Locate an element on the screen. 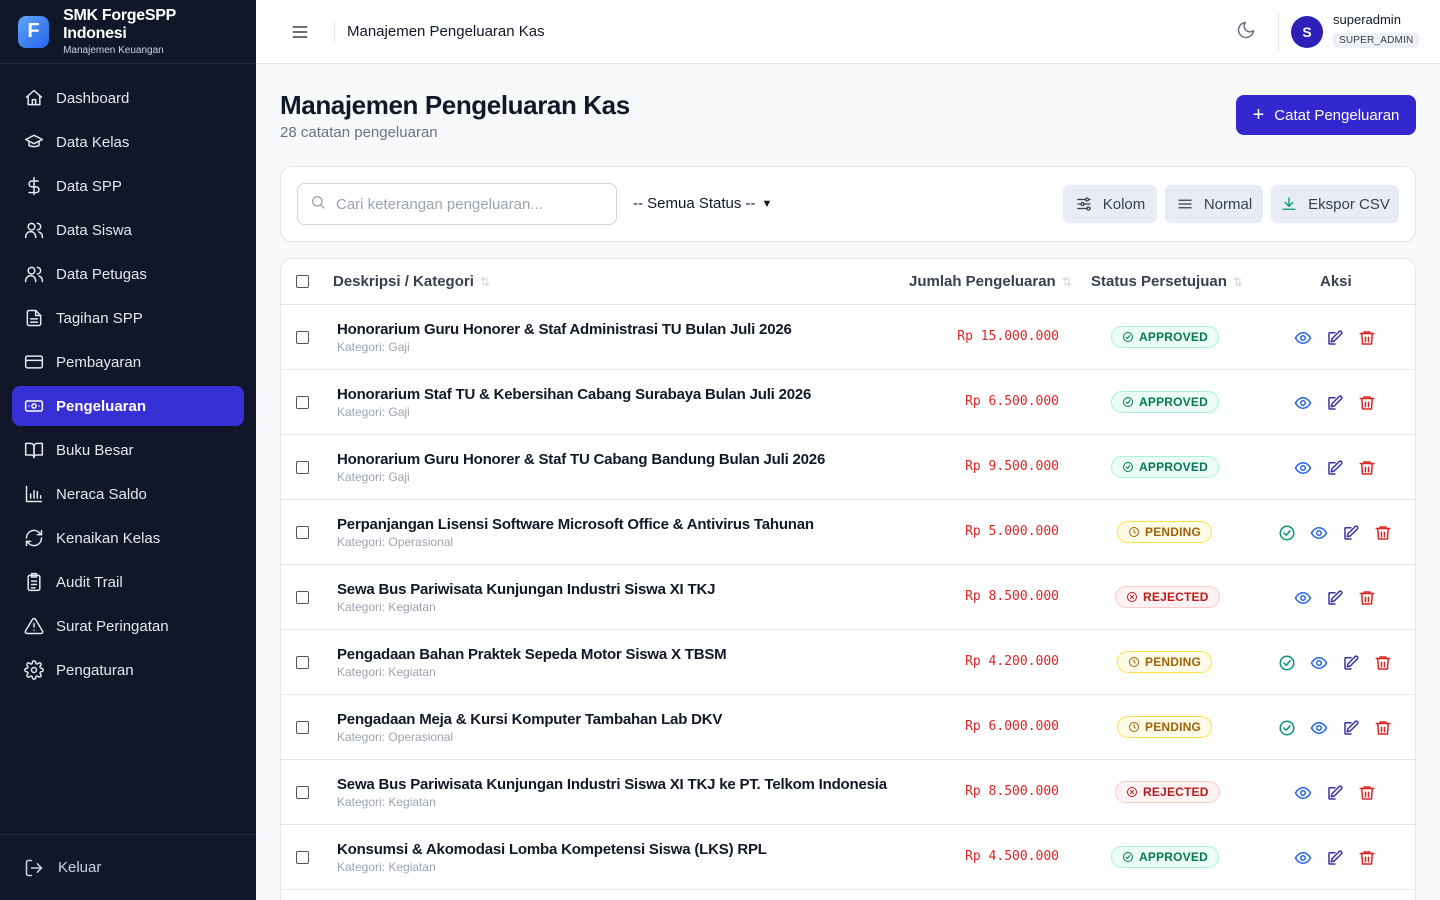 This screenshot has height=900, width=1440. sidebar-item-surat-peringatan: Surat Peringatan is located at coordinates (128, 626).